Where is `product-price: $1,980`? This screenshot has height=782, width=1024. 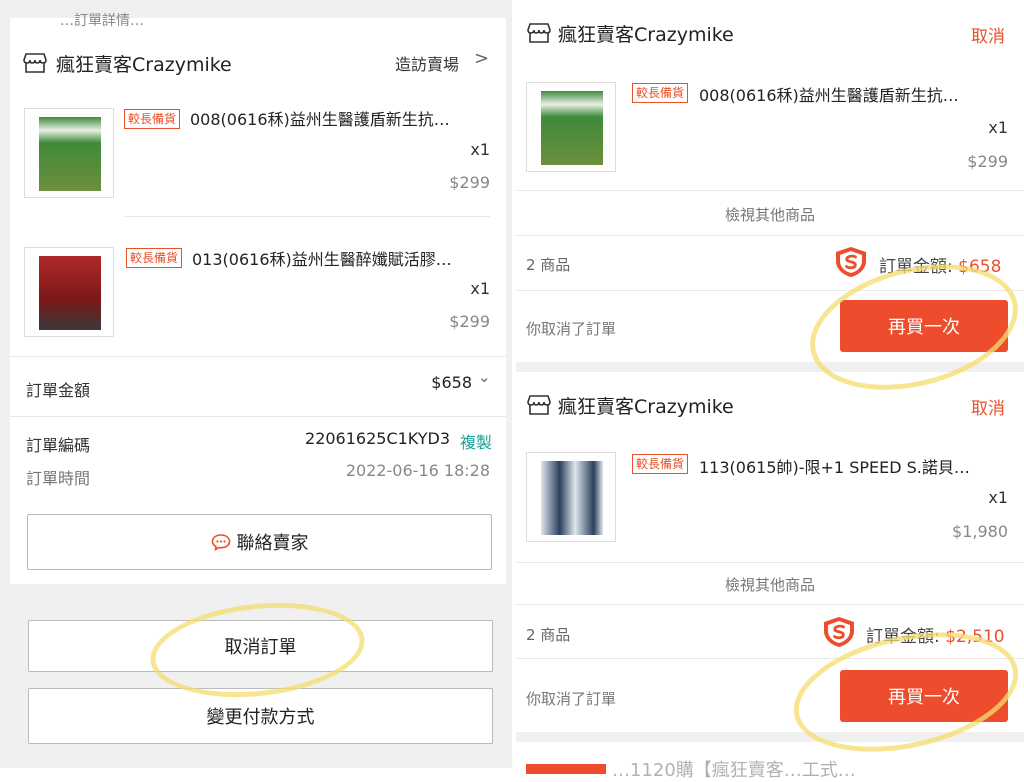
product-price: $1,980 is located at coordinates (980, 531).